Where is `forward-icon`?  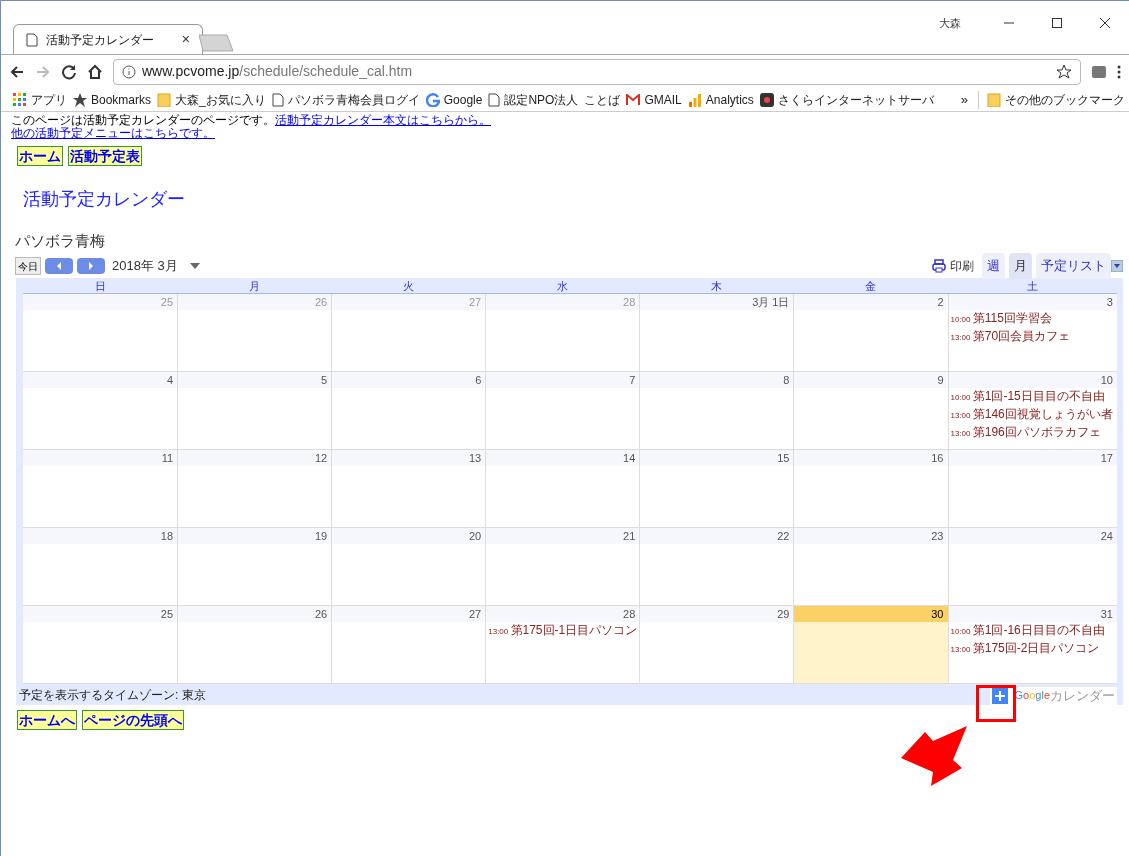 forward-icon is located at coordinates (43, 71).